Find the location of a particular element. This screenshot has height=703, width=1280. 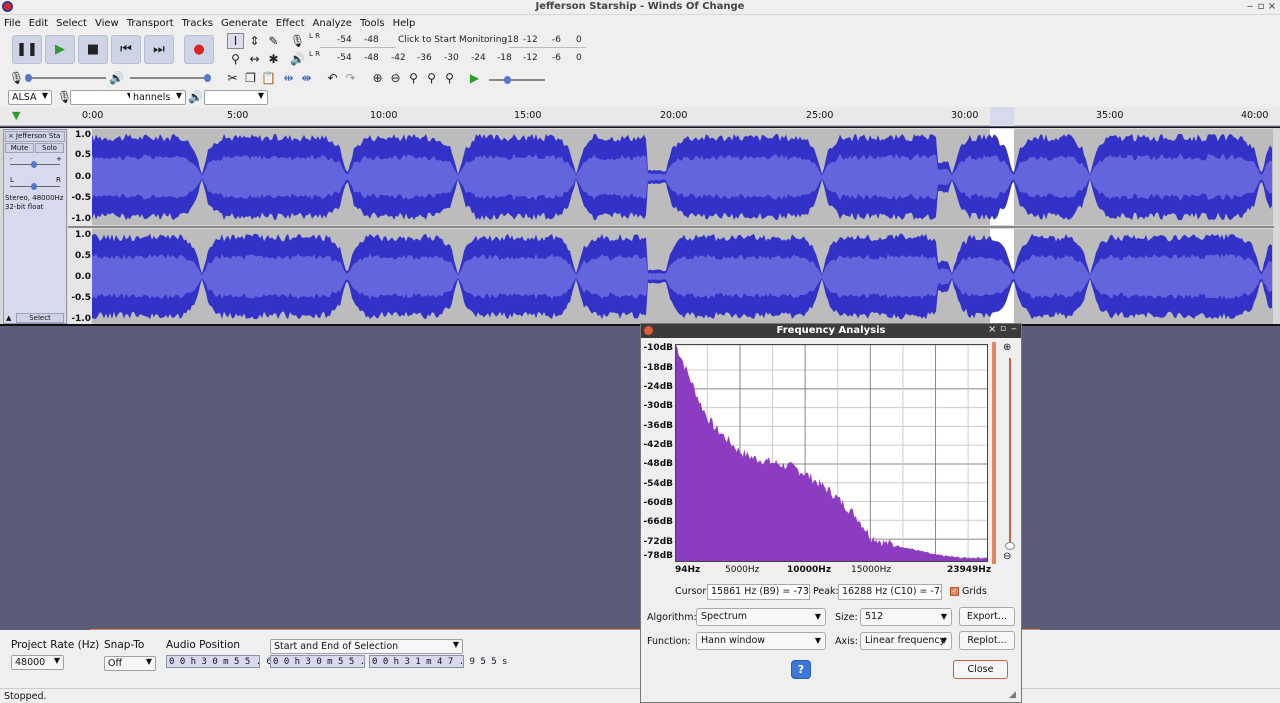

stop-button: ■ is located at coordinates (93, 49).